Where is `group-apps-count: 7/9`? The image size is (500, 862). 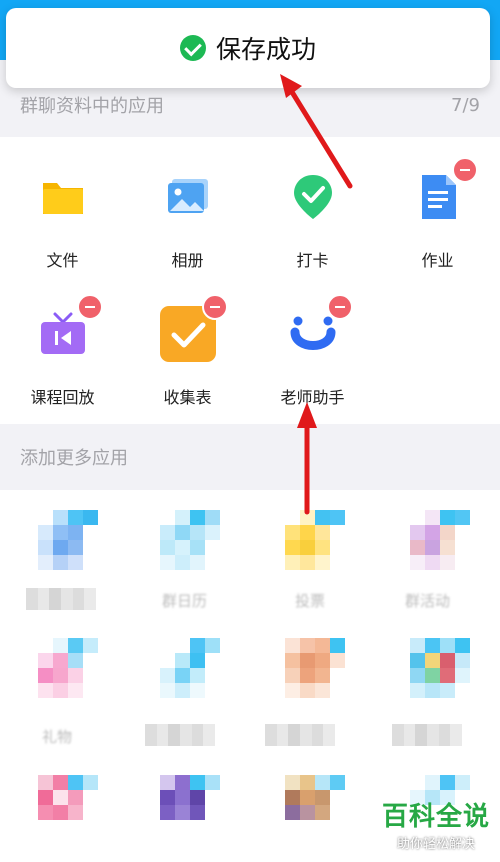
group-apps-count: 7/9 is located at coordinates (465, 105).